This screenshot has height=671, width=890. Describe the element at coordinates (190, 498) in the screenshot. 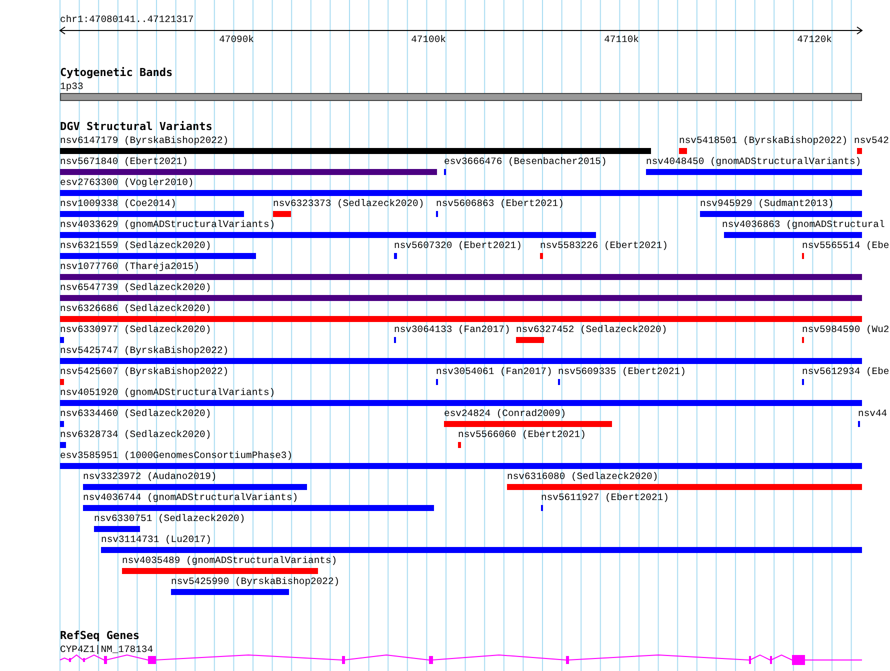

I see `variant-label: nsv4036744 (gnomADStructuralVariants)` at that location.